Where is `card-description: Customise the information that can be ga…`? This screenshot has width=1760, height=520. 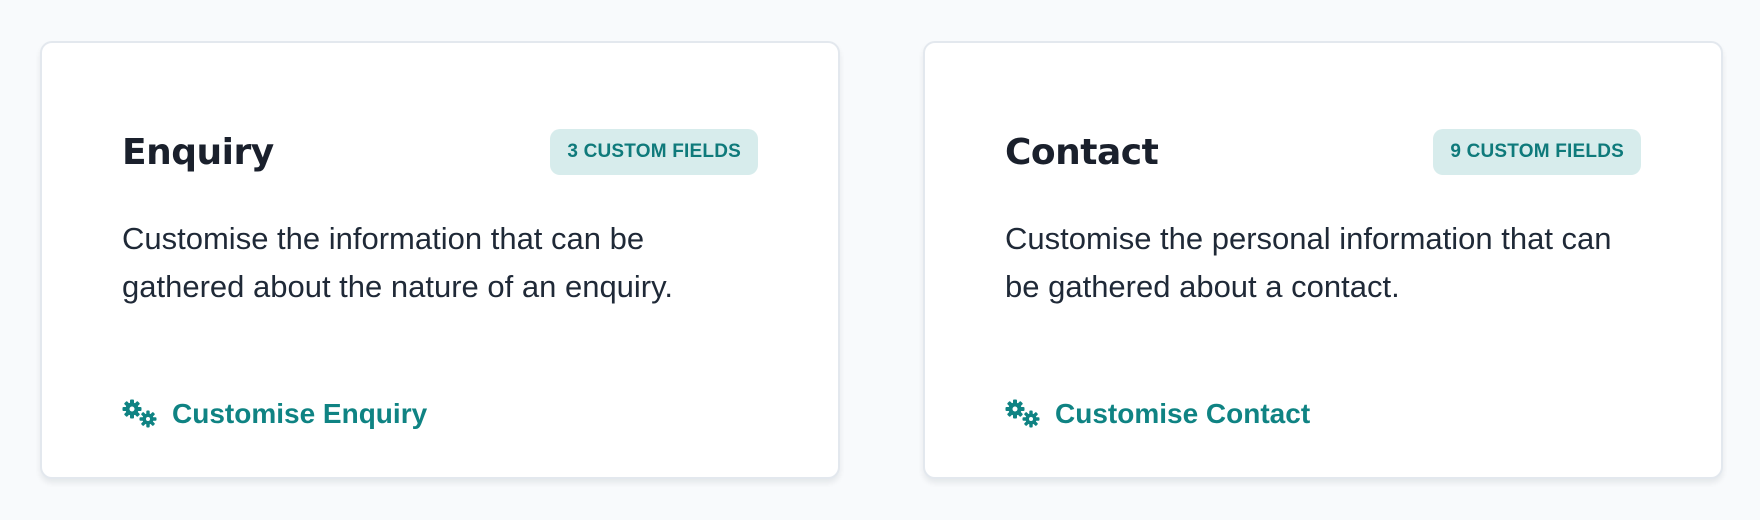 card-description: Customise the information that can be ga… is located at coordinates (397, 262).